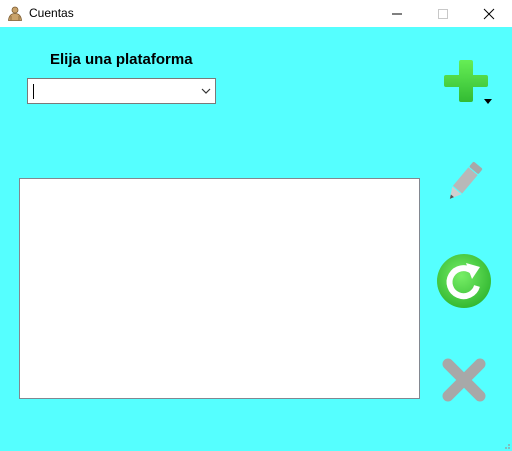 This screenshot has width=512, height=451. Describe the element at coordinates (51, 13) in the screenshot. I see `window-title: Cuentas` at that location.